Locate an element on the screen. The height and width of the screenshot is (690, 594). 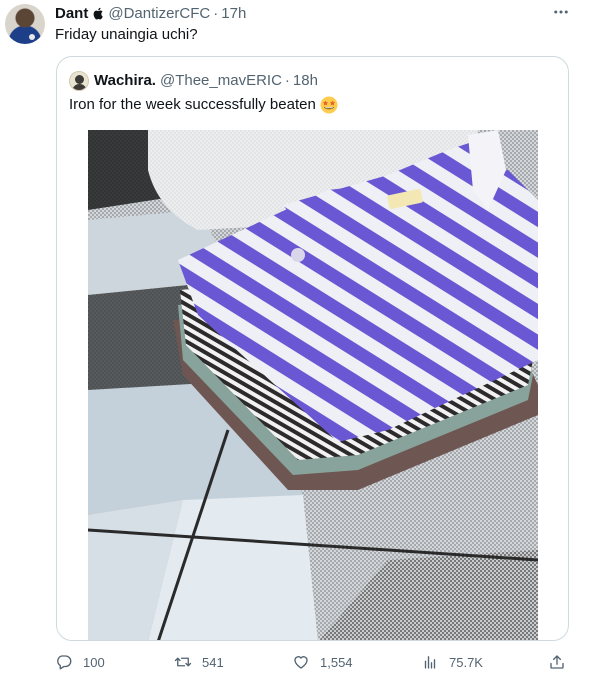
quote-author-handle: @Thee_mavERIC is located at coordinates (220, 80).